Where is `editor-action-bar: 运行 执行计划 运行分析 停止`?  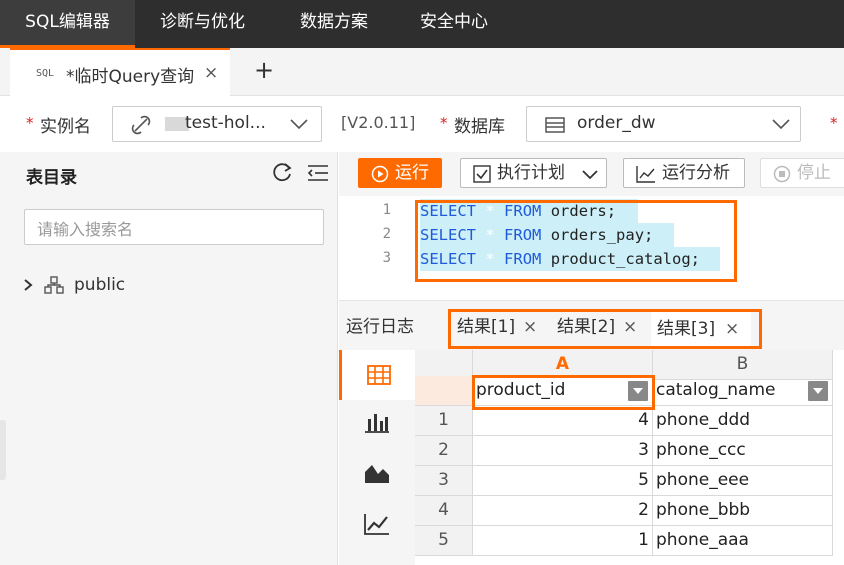
editor-action-bar: 运行 执行计划 运行分析 停止 is located at coordinates (591, 174).